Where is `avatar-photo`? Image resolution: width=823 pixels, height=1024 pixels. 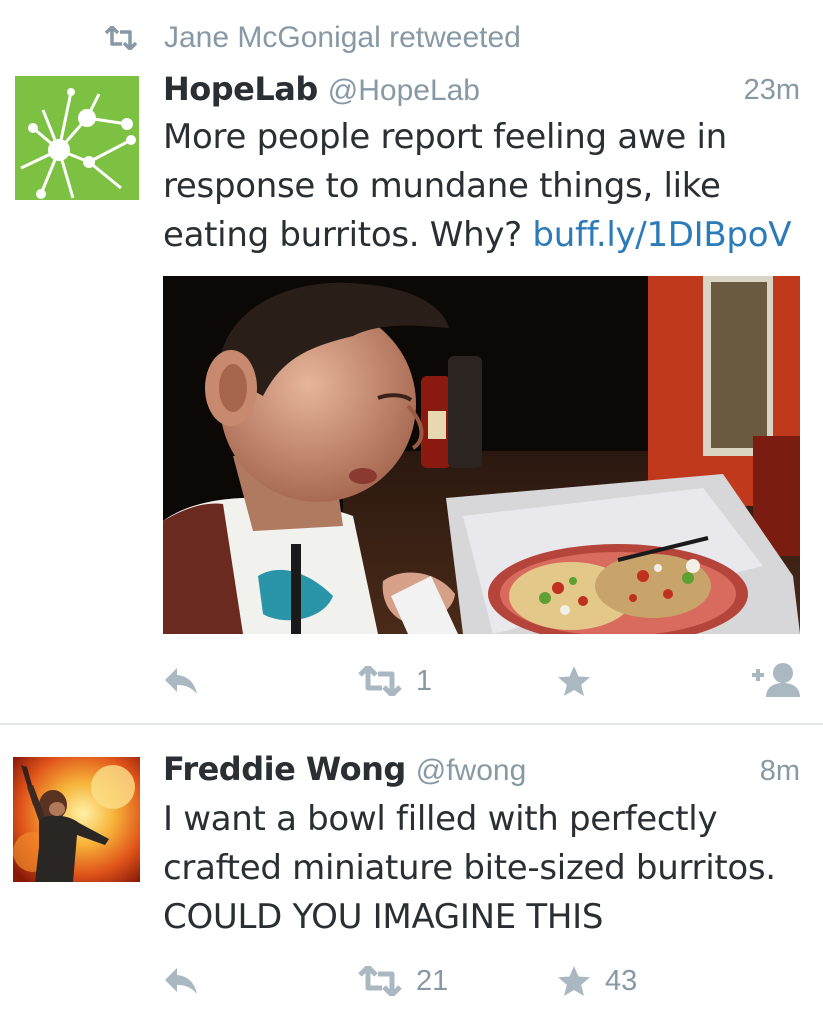
avatar-photo is located at coordinates (76, 819).